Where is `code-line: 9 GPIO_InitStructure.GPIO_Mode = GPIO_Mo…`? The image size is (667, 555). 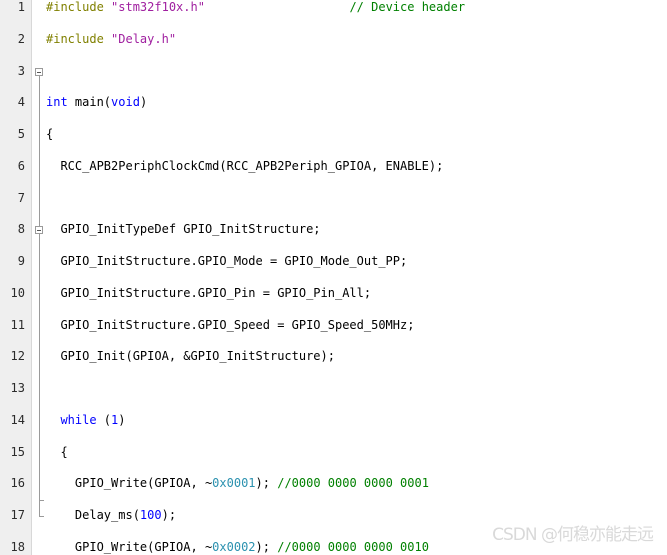
code-line: 9 GPIO_InitStructure.GPIO_Mode = GPIO_Mo… is located at coordinates (333, 262).